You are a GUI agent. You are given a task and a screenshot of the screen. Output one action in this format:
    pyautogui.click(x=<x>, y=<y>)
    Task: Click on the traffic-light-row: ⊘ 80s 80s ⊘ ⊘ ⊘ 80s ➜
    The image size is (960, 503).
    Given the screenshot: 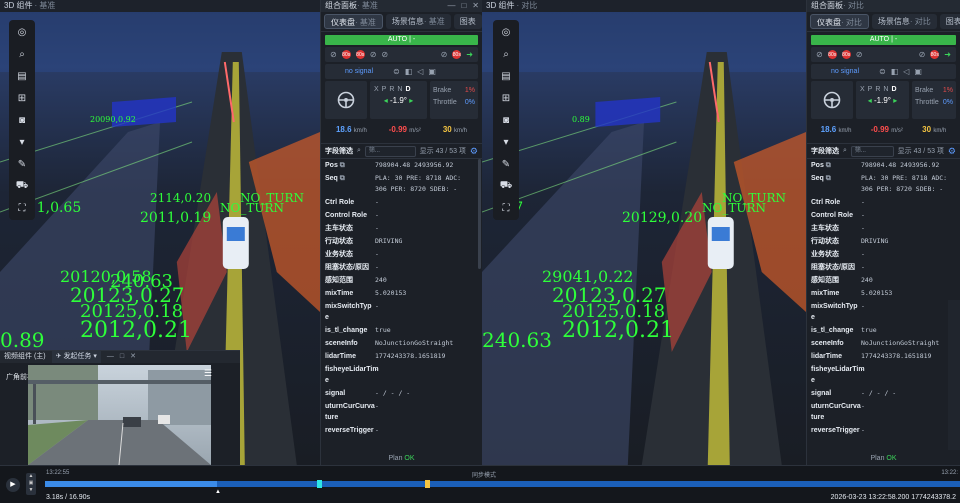 What is the action you would take?
    pyautogui.click(x=401, y=54)
    